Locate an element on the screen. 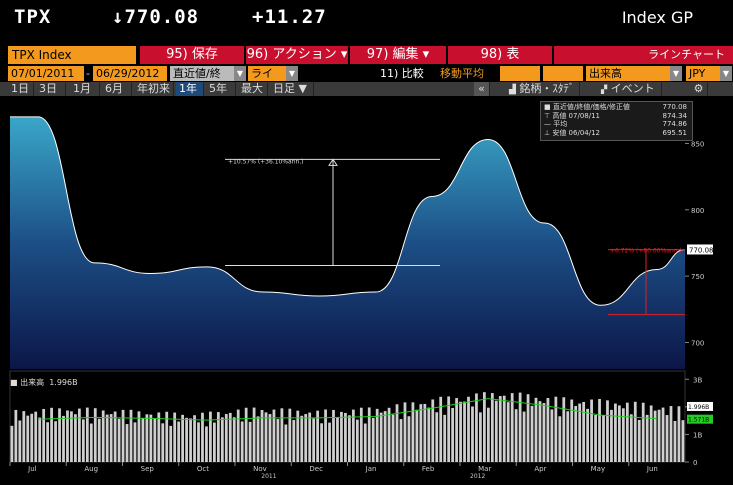 This screenshot has height=485, width=733. start-date-field: 07/01/2011 is located at coordinates (46, 73).